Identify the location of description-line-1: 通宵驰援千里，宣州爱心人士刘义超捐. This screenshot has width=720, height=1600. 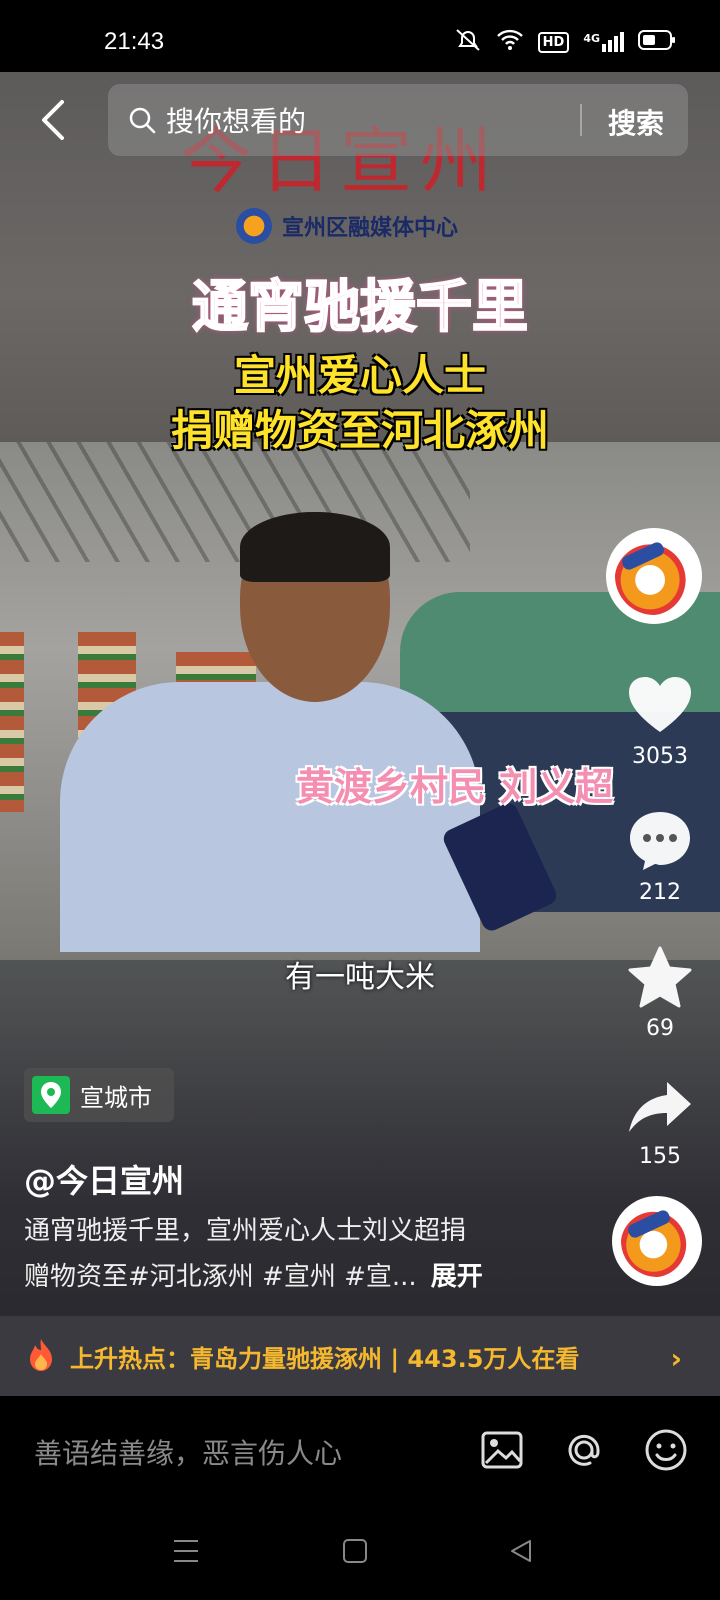
(245, 1231).